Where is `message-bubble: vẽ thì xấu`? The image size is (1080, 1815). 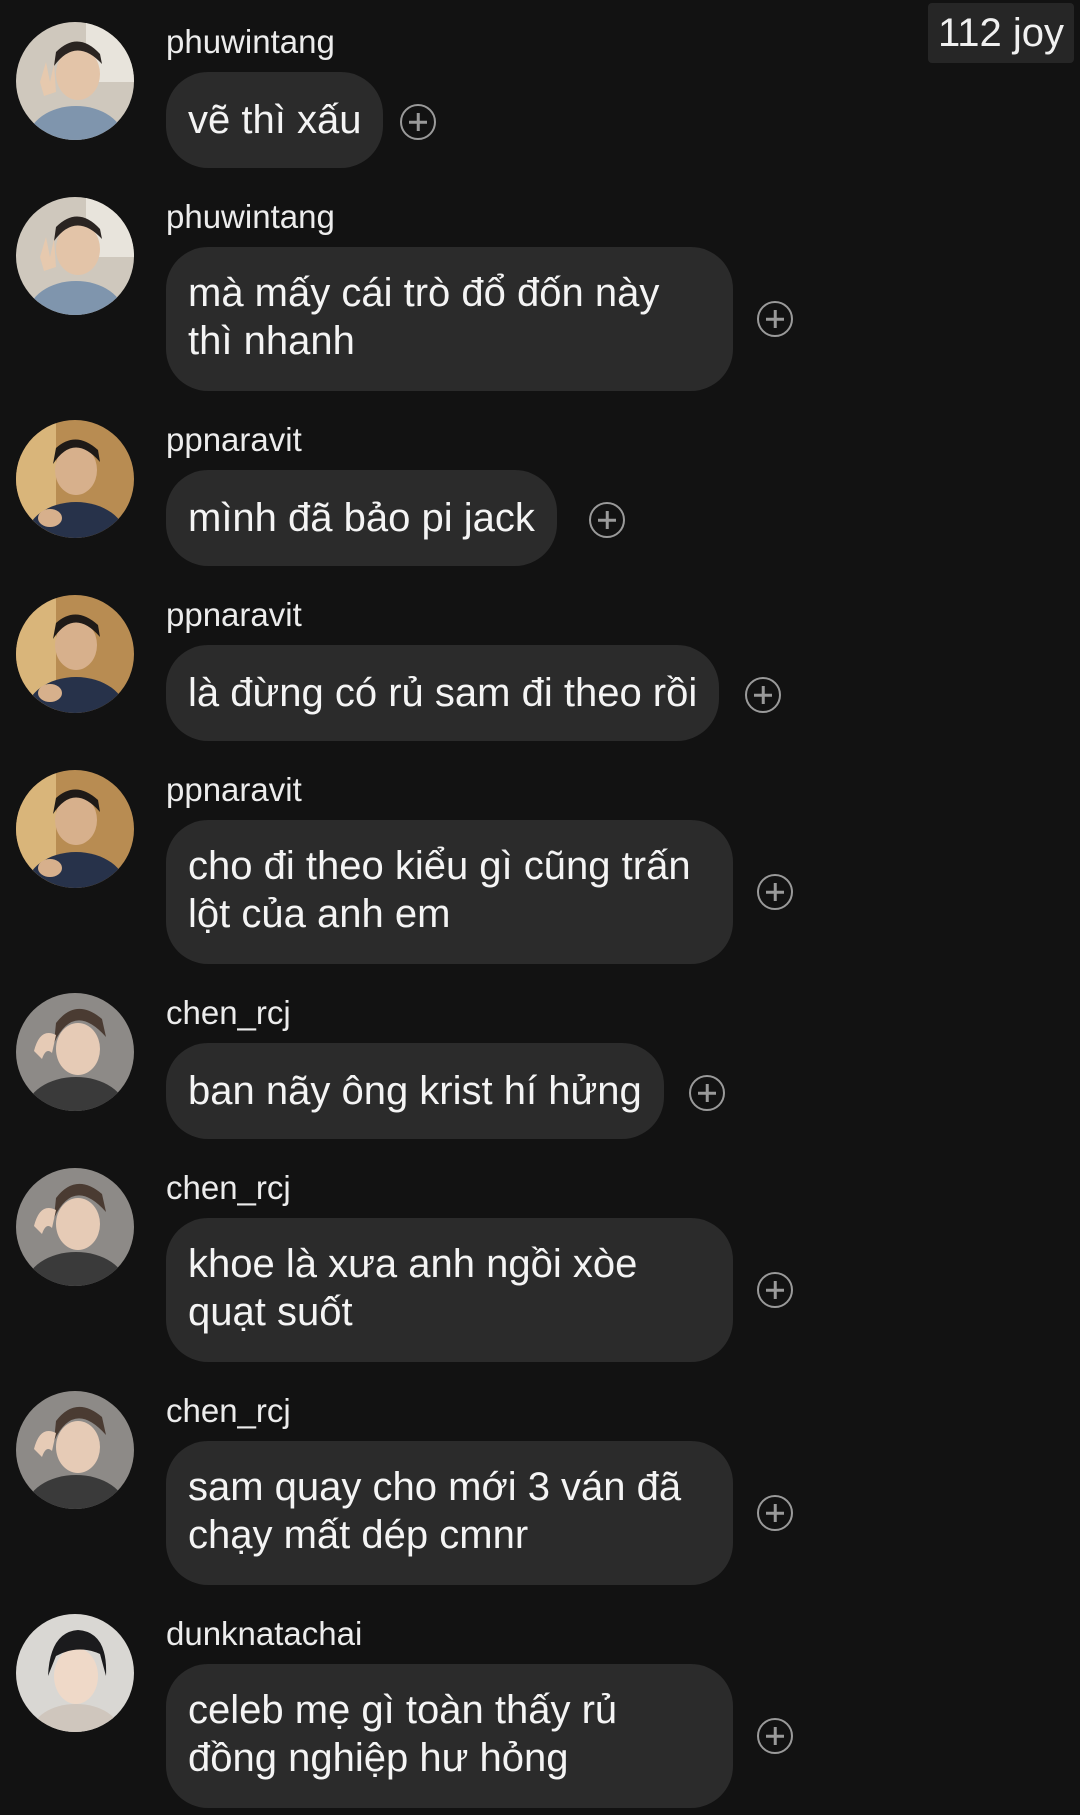
message-bubble: vẽ thì xấu is located at coordinates (275, 120).